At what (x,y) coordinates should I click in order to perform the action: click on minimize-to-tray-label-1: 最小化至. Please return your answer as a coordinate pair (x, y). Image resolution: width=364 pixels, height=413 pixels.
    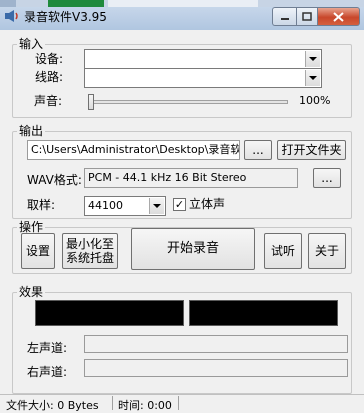
    Looking at the image, I should click on (89, 244).